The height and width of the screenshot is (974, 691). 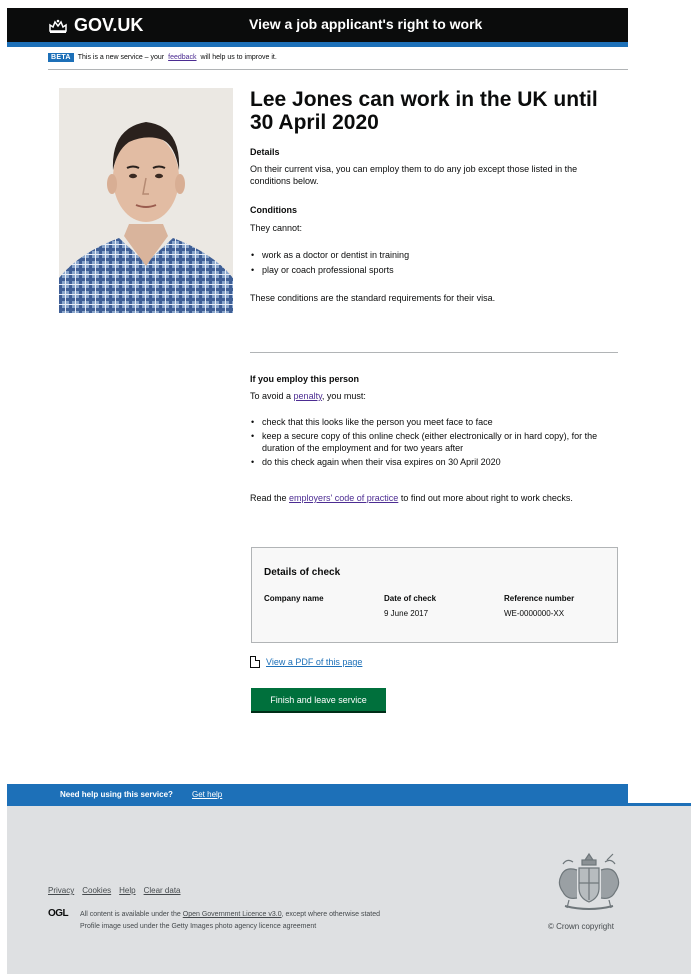 I want to click on panel-title: Details of check, so click(x=302, y=572).